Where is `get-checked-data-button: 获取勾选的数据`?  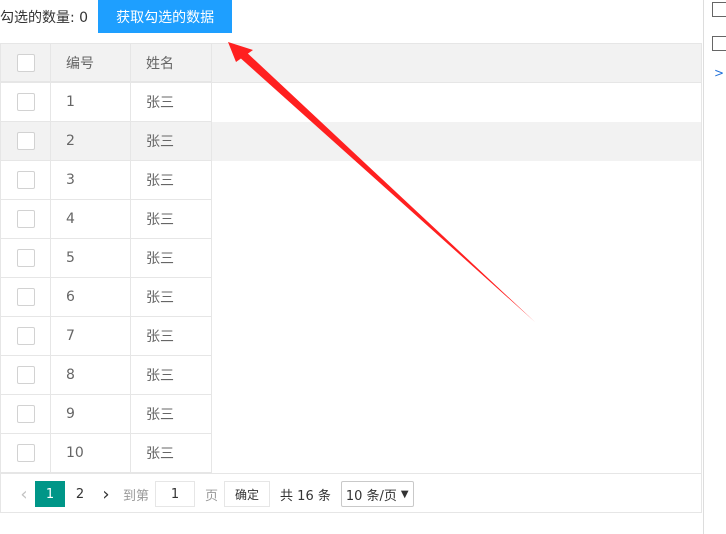 get-checked-data-button: 获取勾选的数据 is located at coordinates (165, 16).